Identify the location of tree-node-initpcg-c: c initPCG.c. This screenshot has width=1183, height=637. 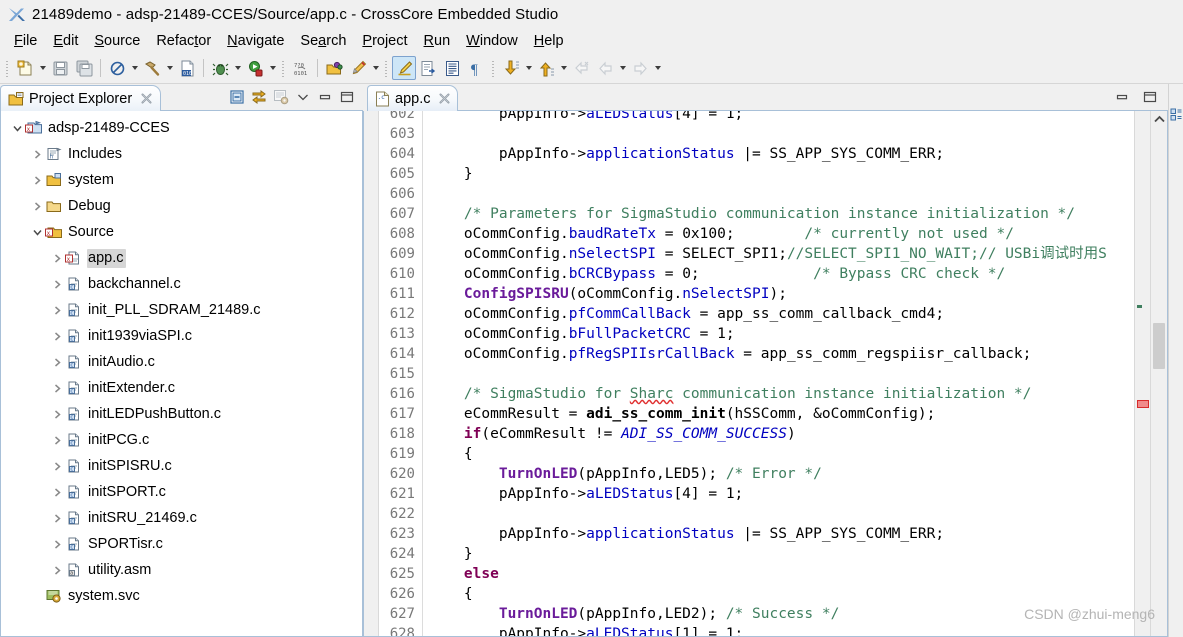
(181, 440).